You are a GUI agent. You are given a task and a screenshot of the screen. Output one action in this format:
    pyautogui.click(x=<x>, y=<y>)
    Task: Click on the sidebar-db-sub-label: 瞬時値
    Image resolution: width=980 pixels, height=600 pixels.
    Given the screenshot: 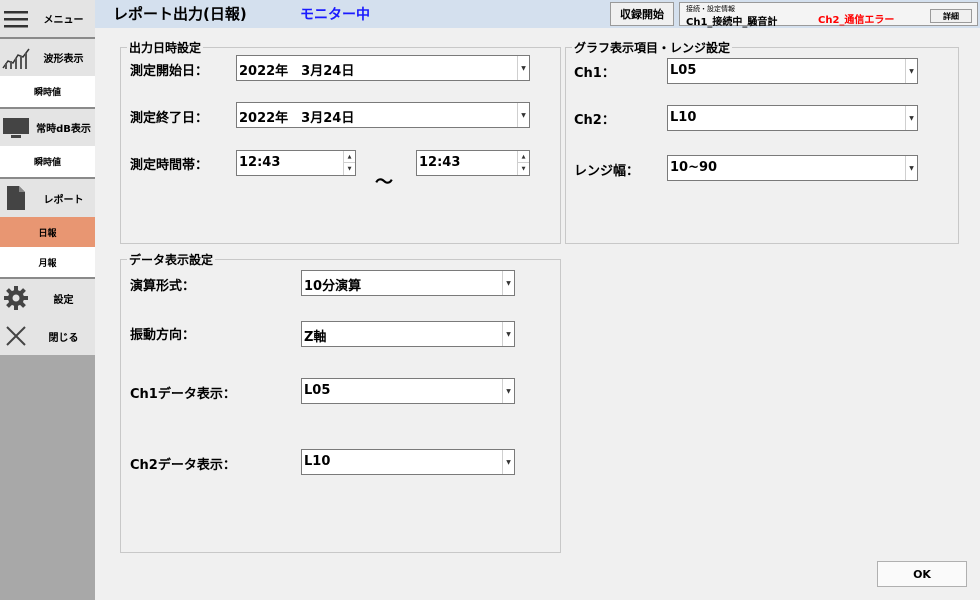 What is the action you would take?
    pyautogui.click(x=47, y=163)
    